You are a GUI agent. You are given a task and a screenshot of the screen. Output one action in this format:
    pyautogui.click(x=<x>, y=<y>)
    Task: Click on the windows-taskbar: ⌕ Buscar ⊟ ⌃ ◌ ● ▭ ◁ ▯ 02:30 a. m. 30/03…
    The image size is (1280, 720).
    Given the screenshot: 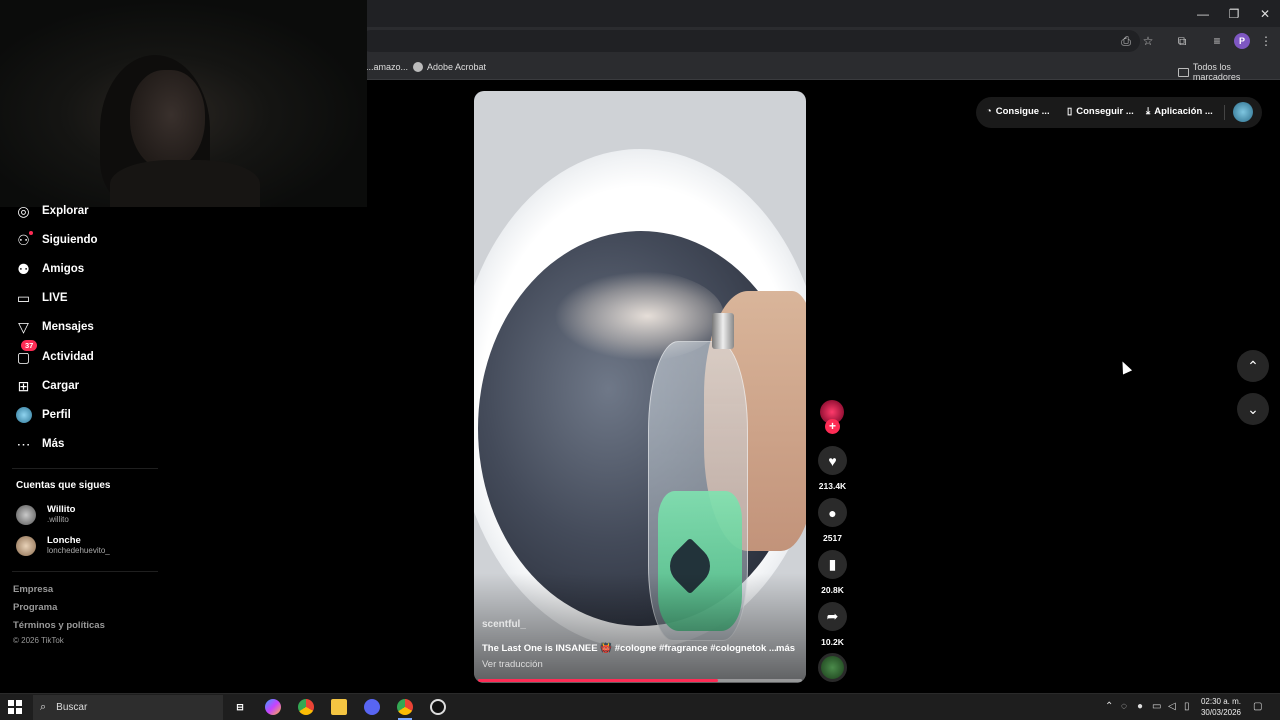 What is the action you would take?
    pyautogui.click(x=640, y=706)
    